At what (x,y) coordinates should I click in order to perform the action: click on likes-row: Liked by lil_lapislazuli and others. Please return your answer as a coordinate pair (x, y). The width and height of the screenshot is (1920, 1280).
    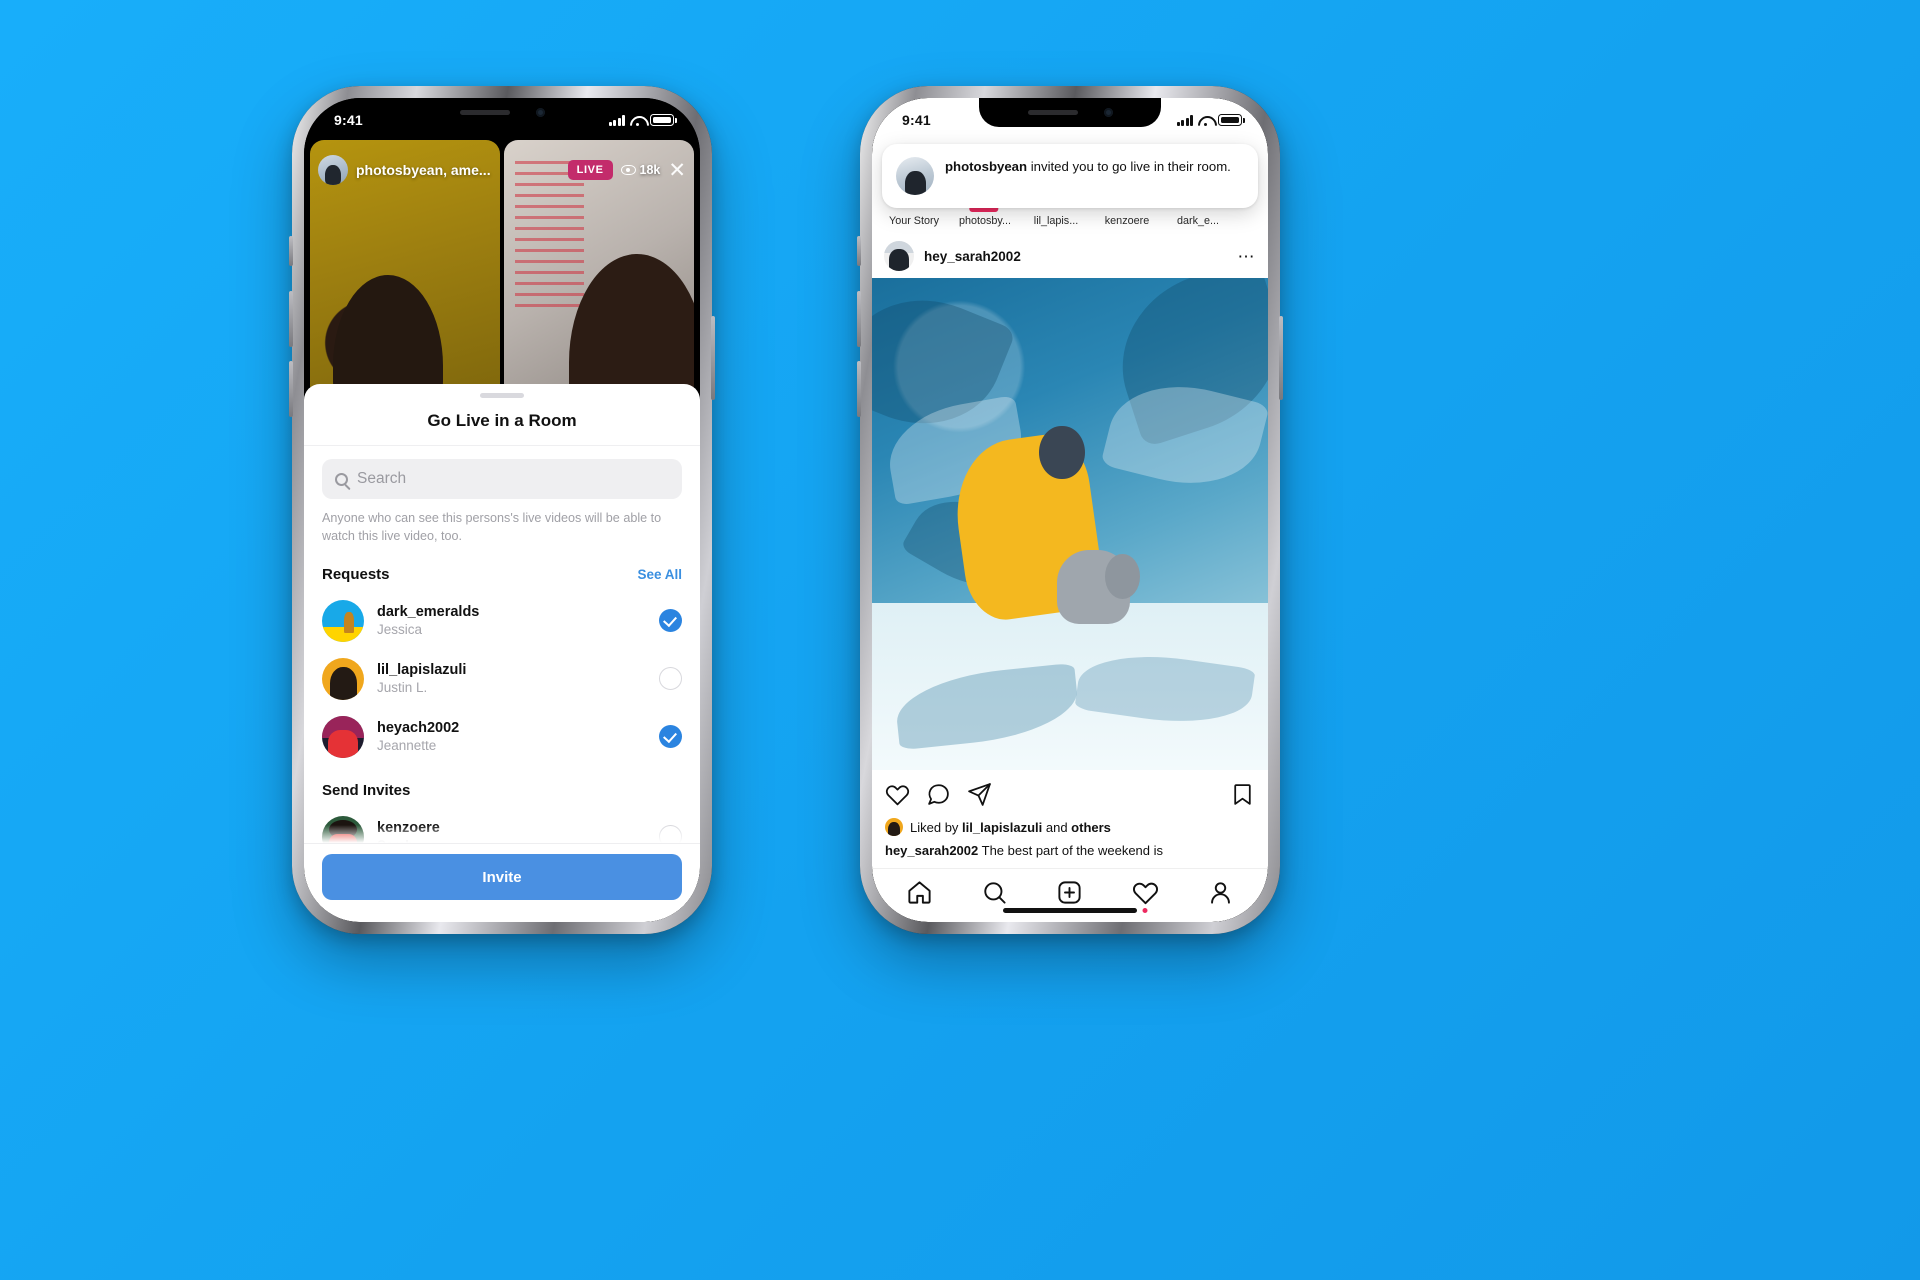
    Looking at the image, I should click on (1070, 829).